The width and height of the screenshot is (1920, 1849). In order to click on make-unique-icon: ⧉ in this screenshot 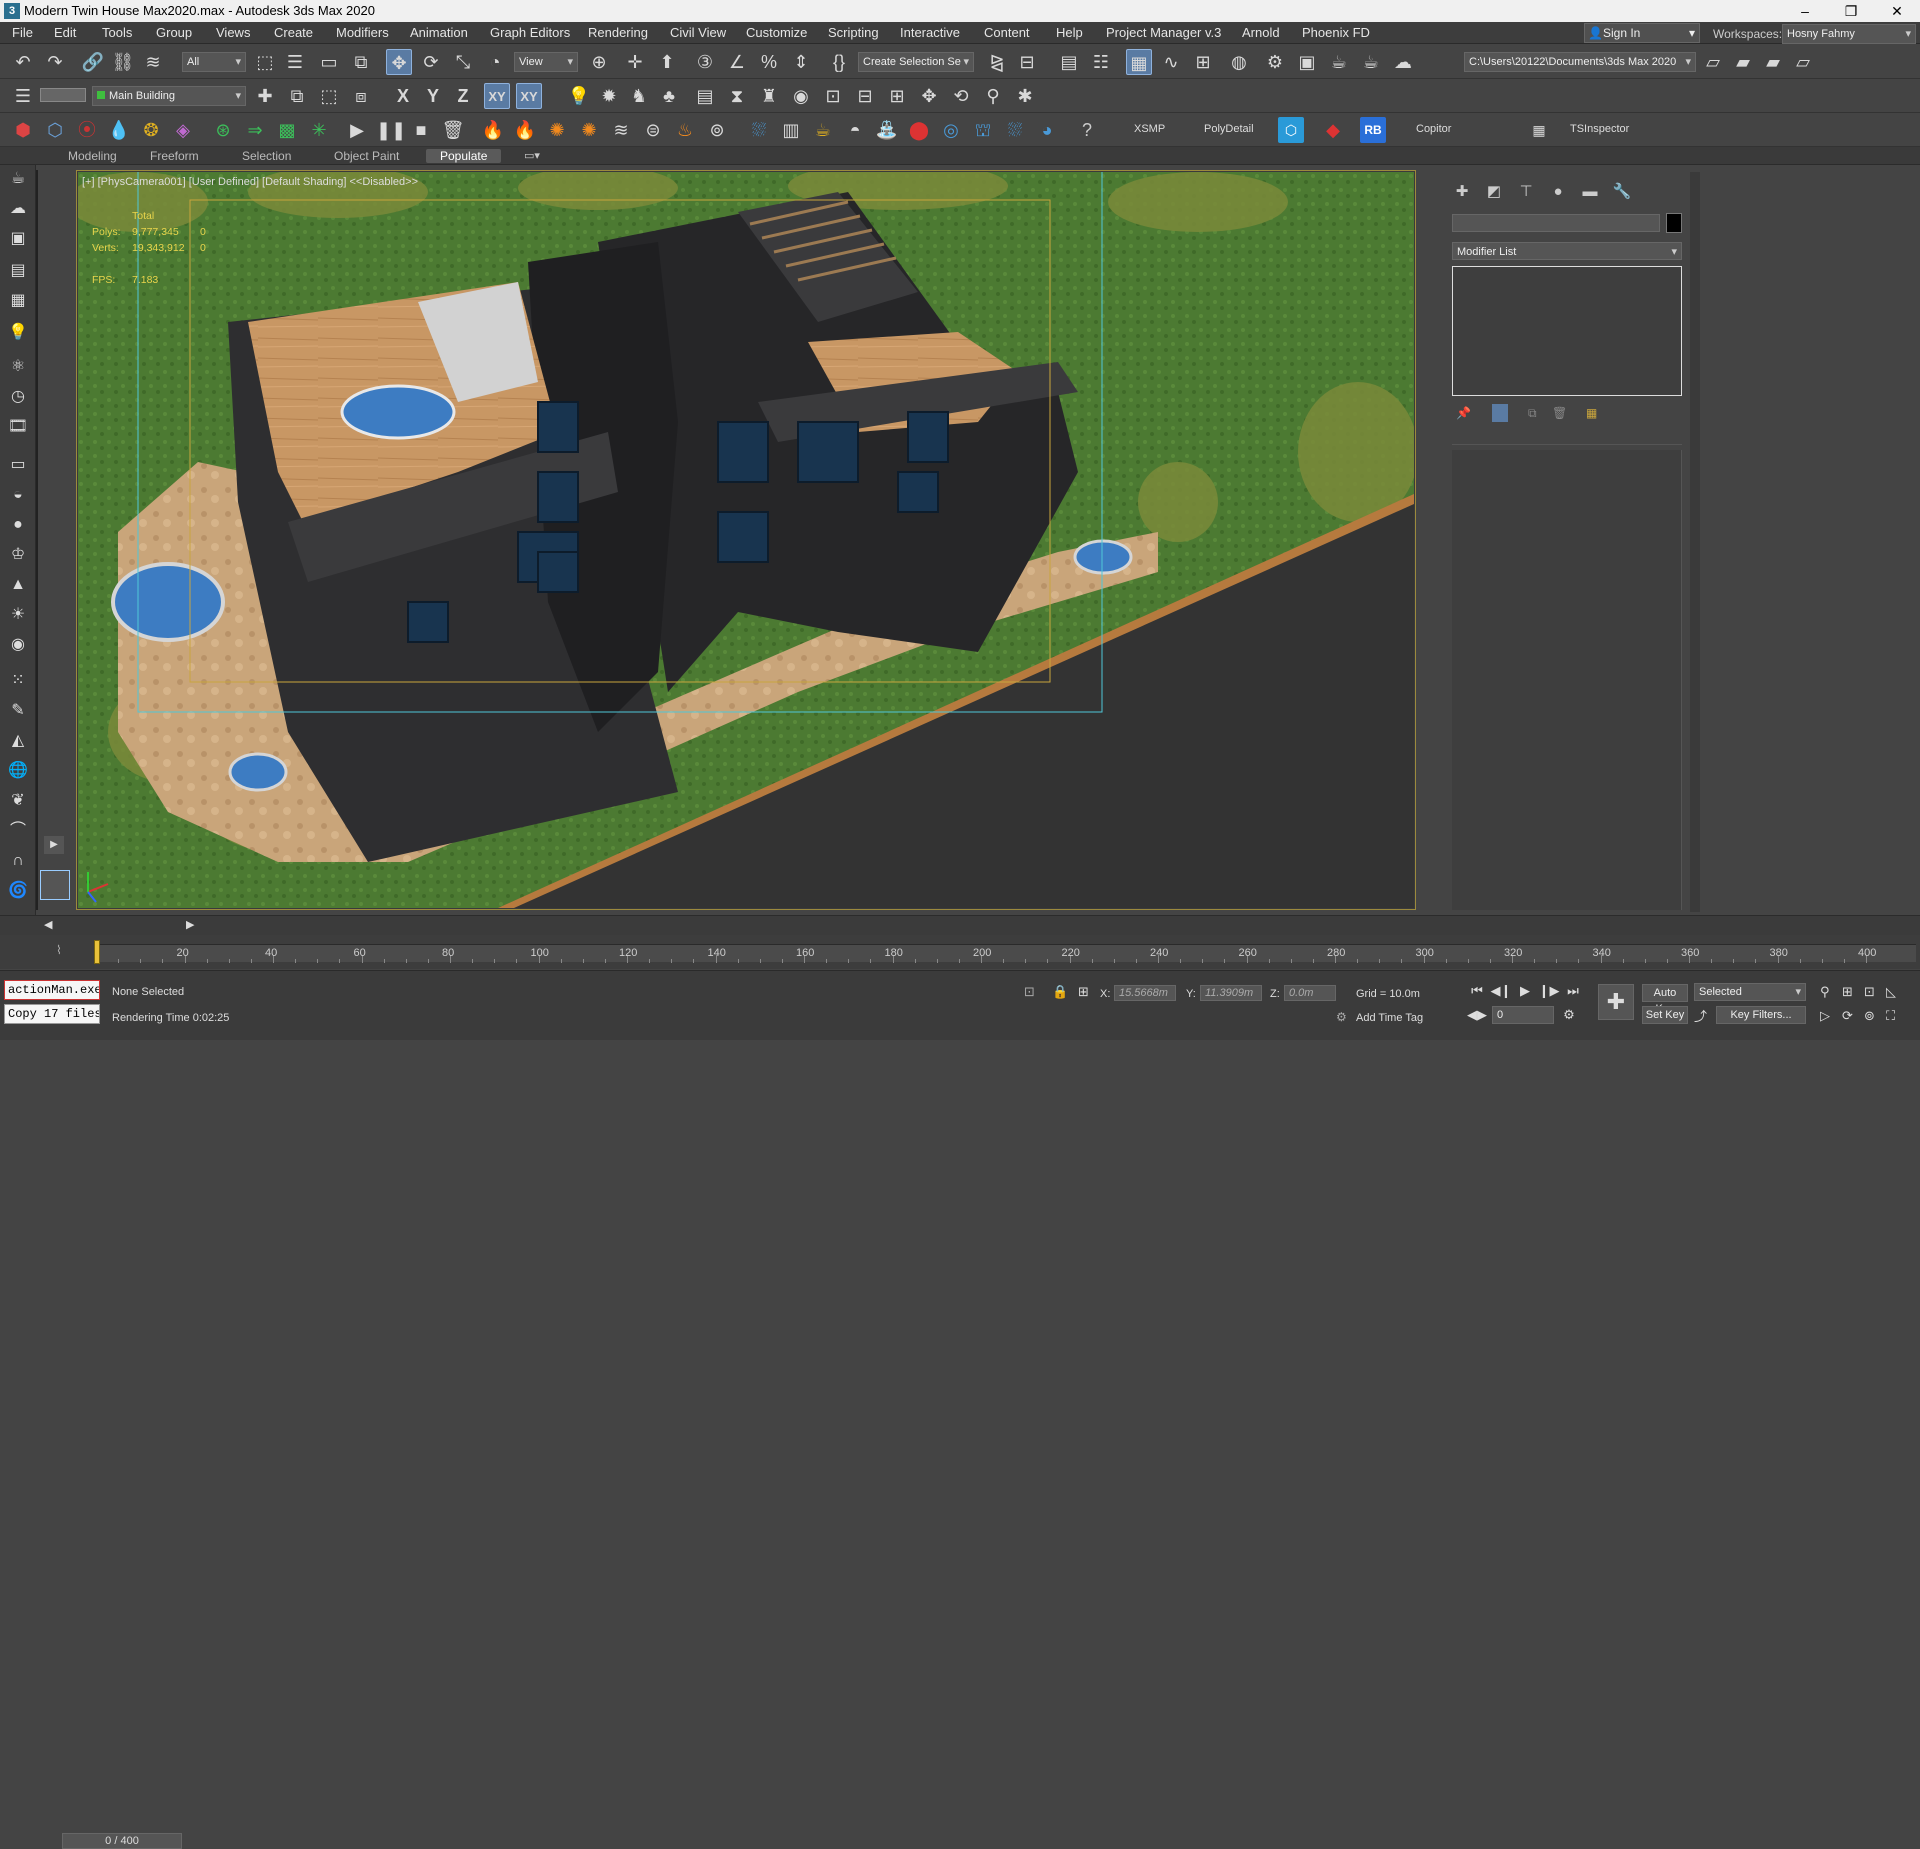, I will do `click(1532, 413)`.